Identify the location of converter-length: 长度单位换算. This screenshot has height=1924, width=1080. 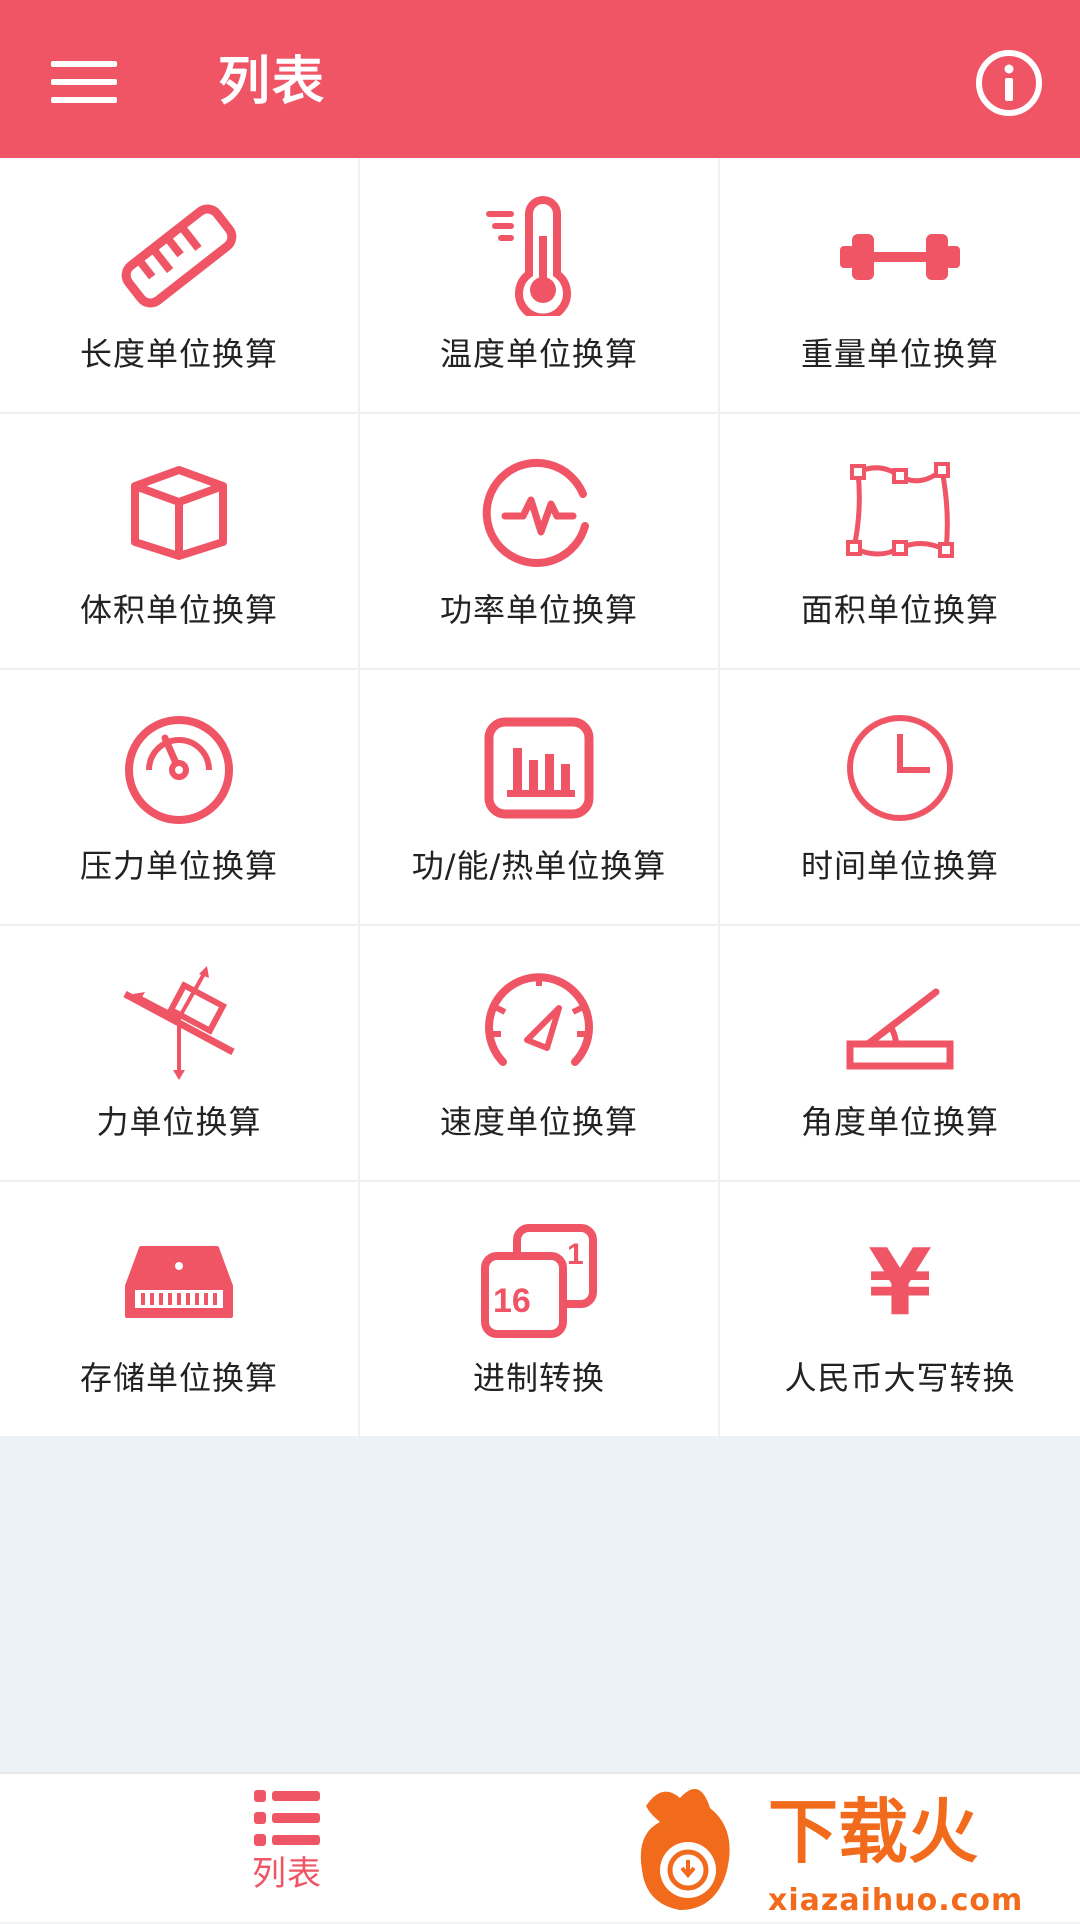
(180, 286).